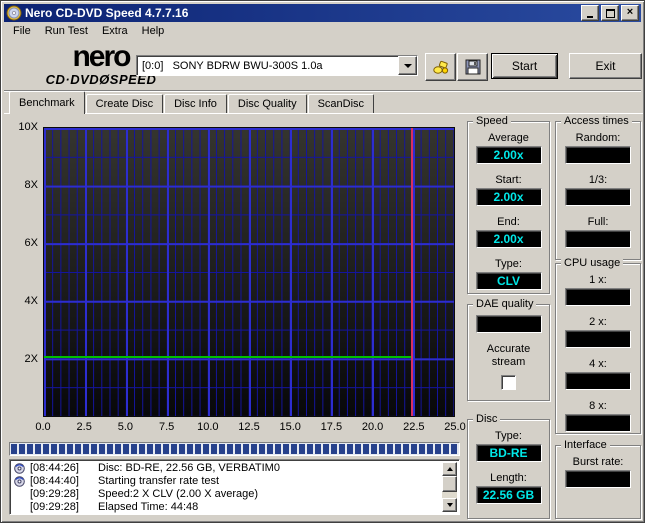 Image resolution: width=645 pixels, height=523 pixels. Describe the element at coordinates (508, 495) in the screenshot. I see `field-value: 22.56 GB` at that location.